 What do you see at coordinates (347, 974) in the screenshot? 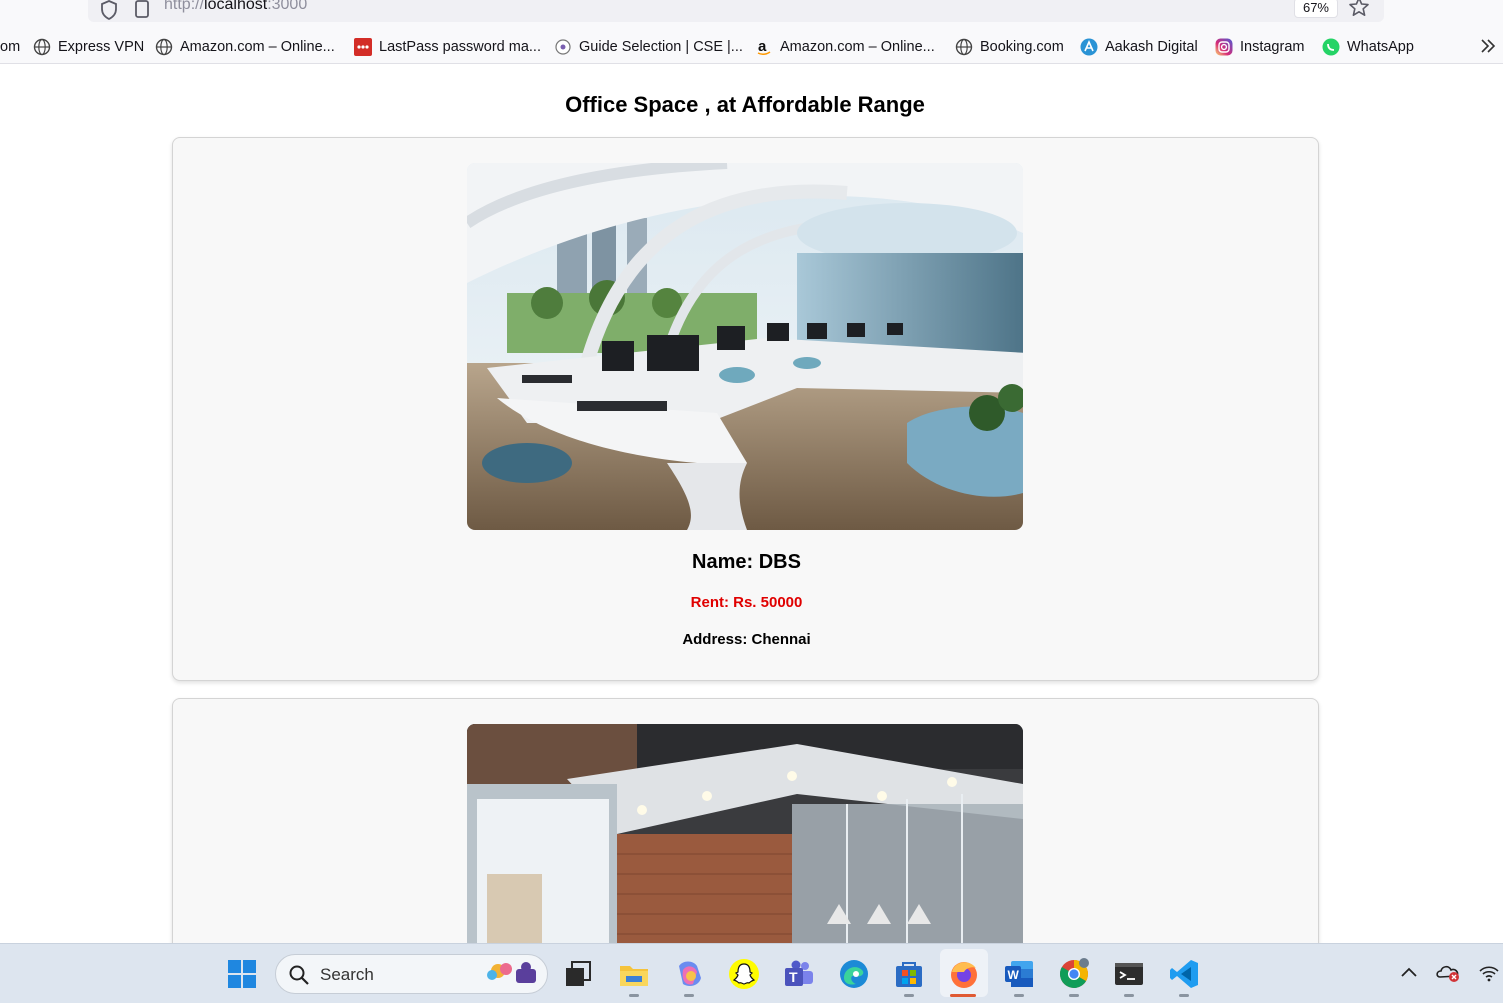
I see `search-placeholder: Search` at bounding box center [347, 974].